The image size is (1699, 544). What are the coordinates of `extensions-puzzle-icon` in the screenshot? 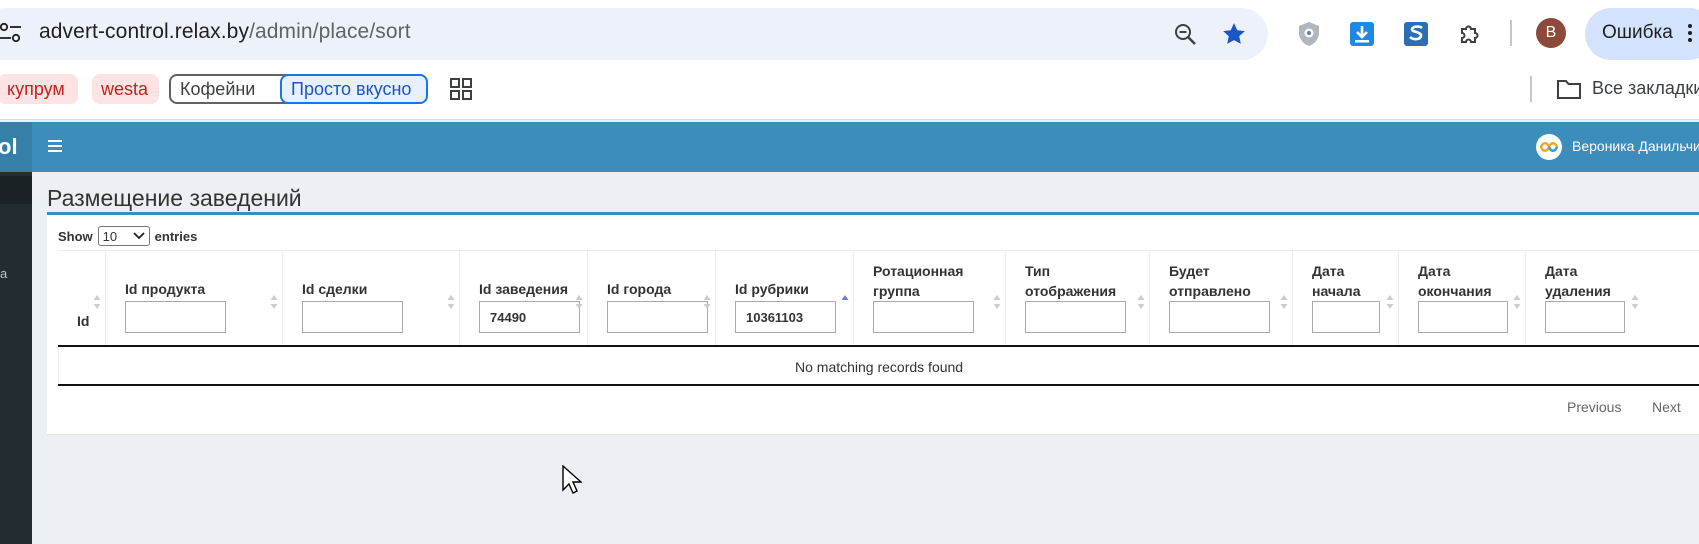 It's located at (1470, 34).